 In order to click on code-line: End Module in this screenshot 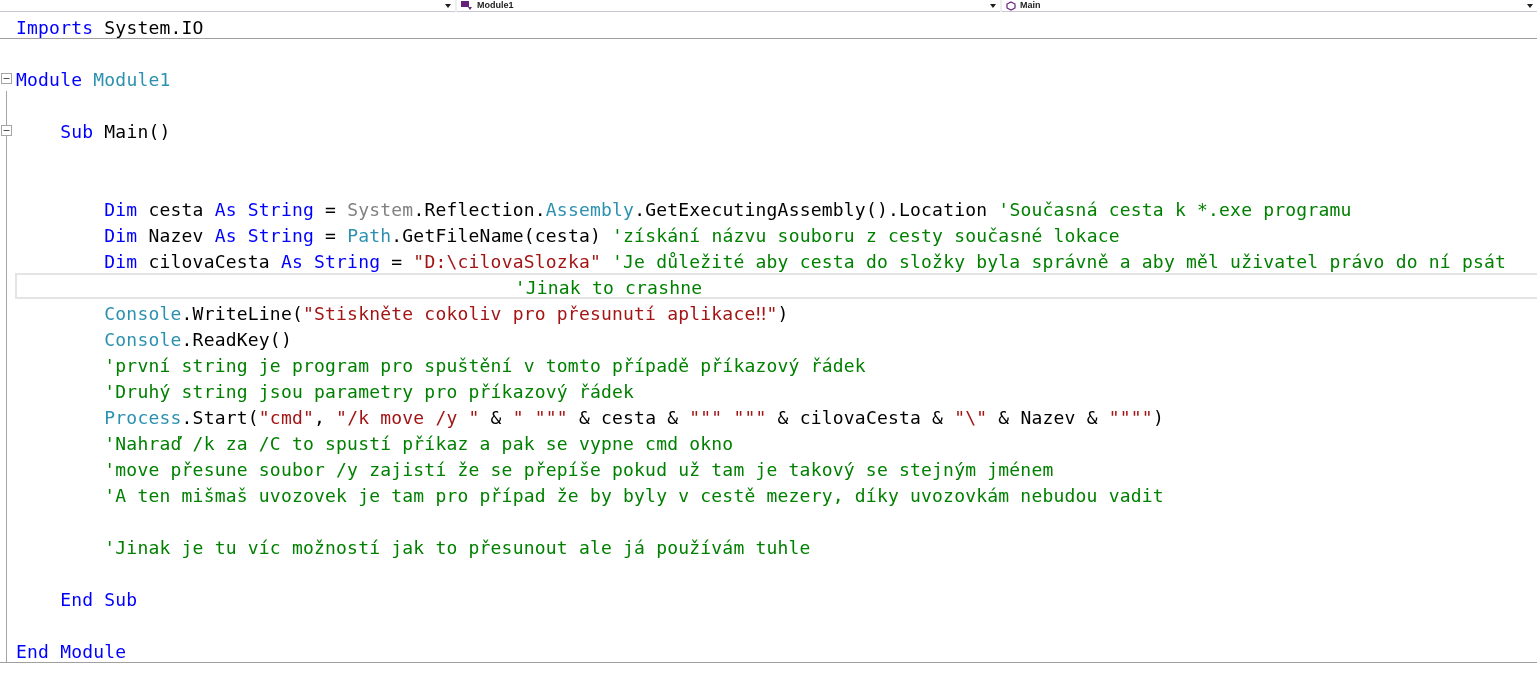, I will do `click(71, 651)`.